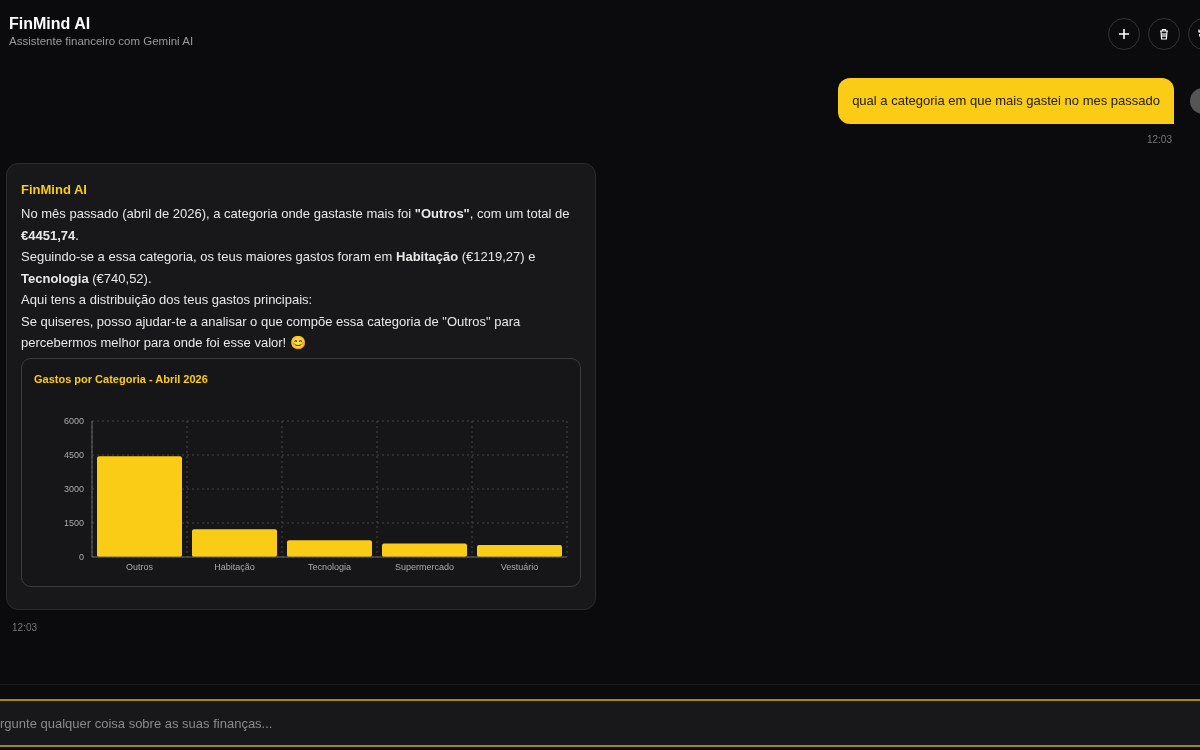 The width and height of the screenshot is (1200, 750). Describe the element at coordinates (279, 268) in the screenshot. I see `message-text: Seguindo-se a essa categoria, os teus maiores gastos foram em Habitação (€1219,27) e Tecnologia (€740,52).` at that location.